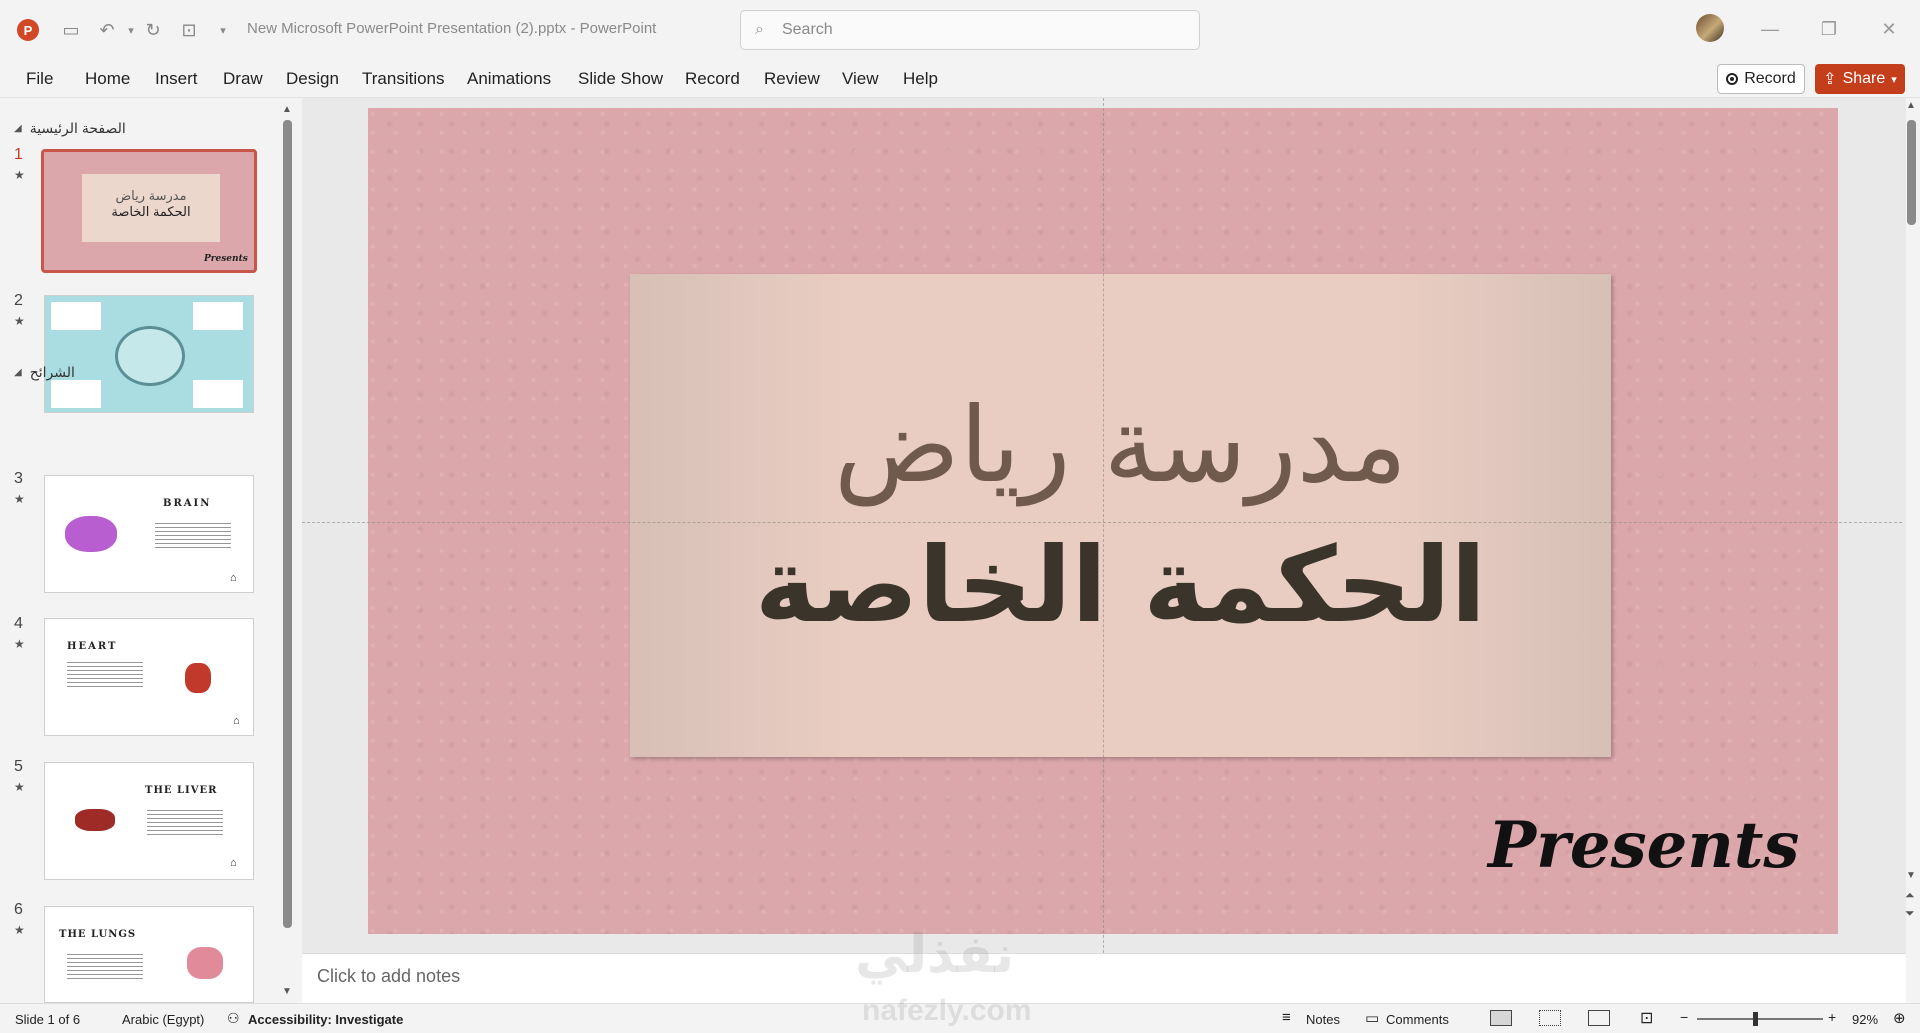  What do you see at coordinates (403, 79) in the screenshot?
I see `tab-transitions: Transitions` at bounding box center [403, 79].